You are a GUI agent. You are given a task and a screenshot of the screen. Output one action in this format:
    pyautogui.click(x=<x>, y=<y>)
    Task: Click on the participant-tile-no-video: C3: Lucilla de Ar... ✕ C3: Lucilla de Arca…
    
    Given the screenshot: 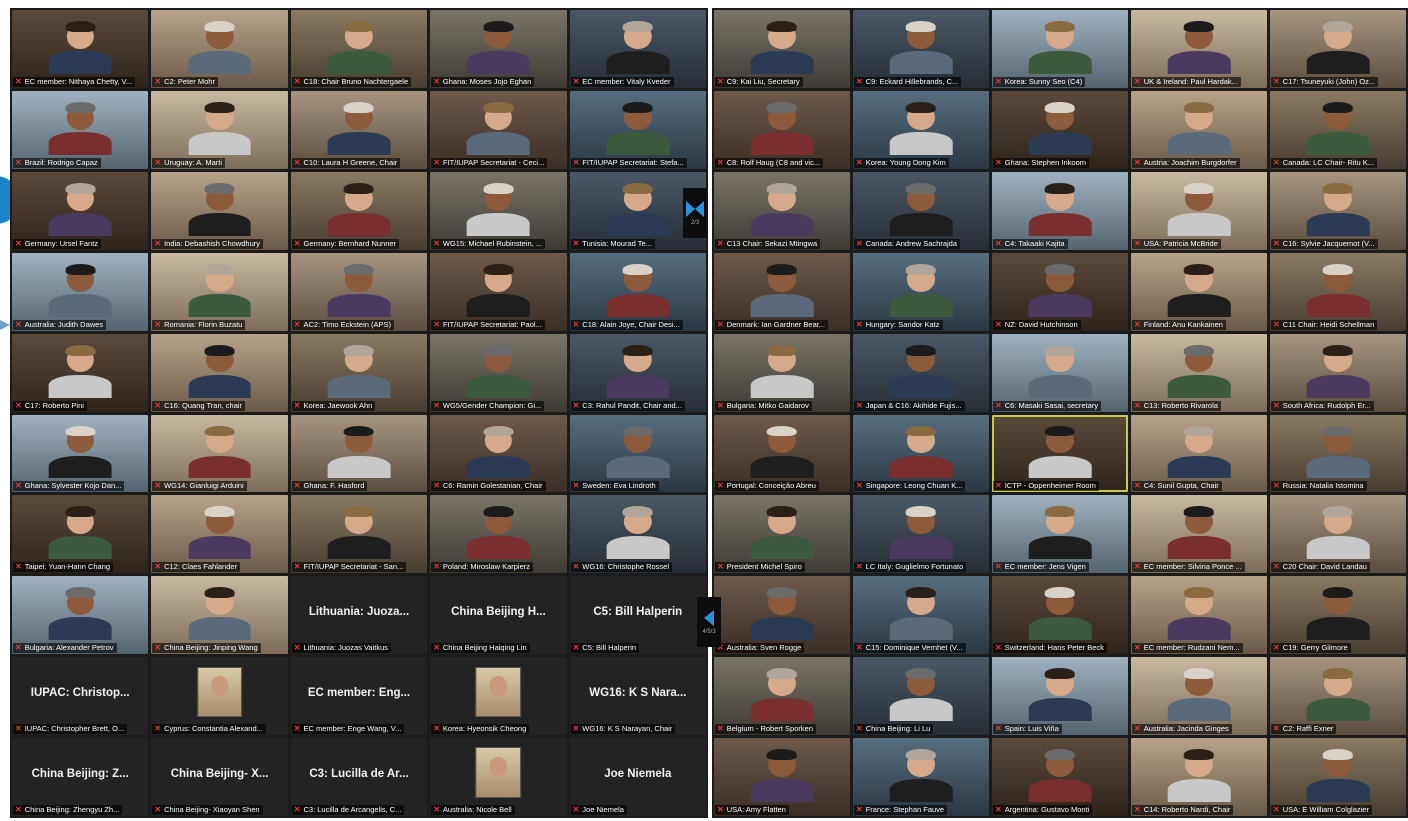 What is the action you would take?
    pyautogui.click(x=359, y=777)
    